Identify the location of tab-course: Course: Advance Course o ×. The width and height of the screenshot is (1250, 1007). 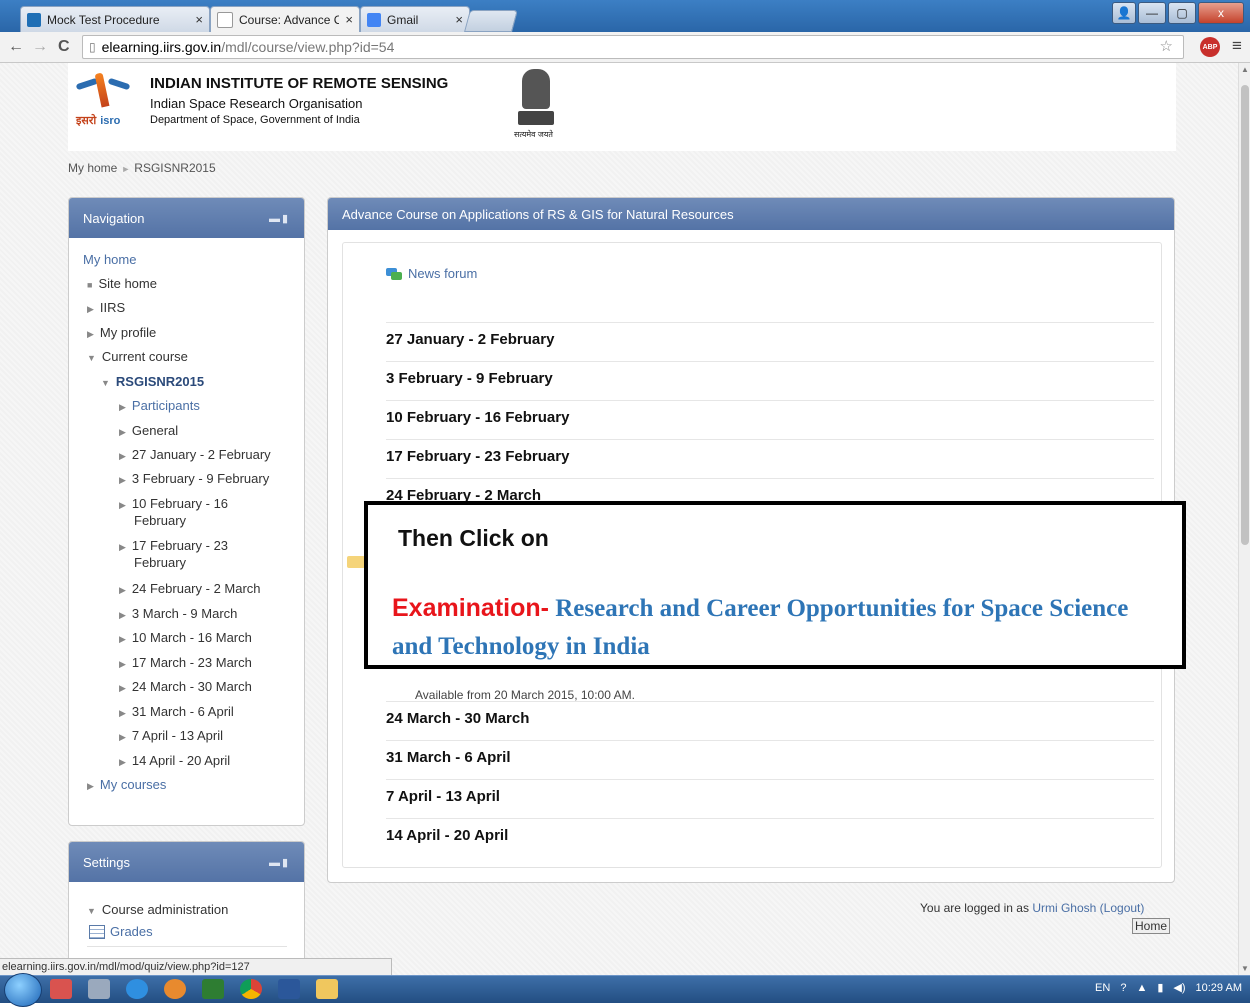
(285, 19).